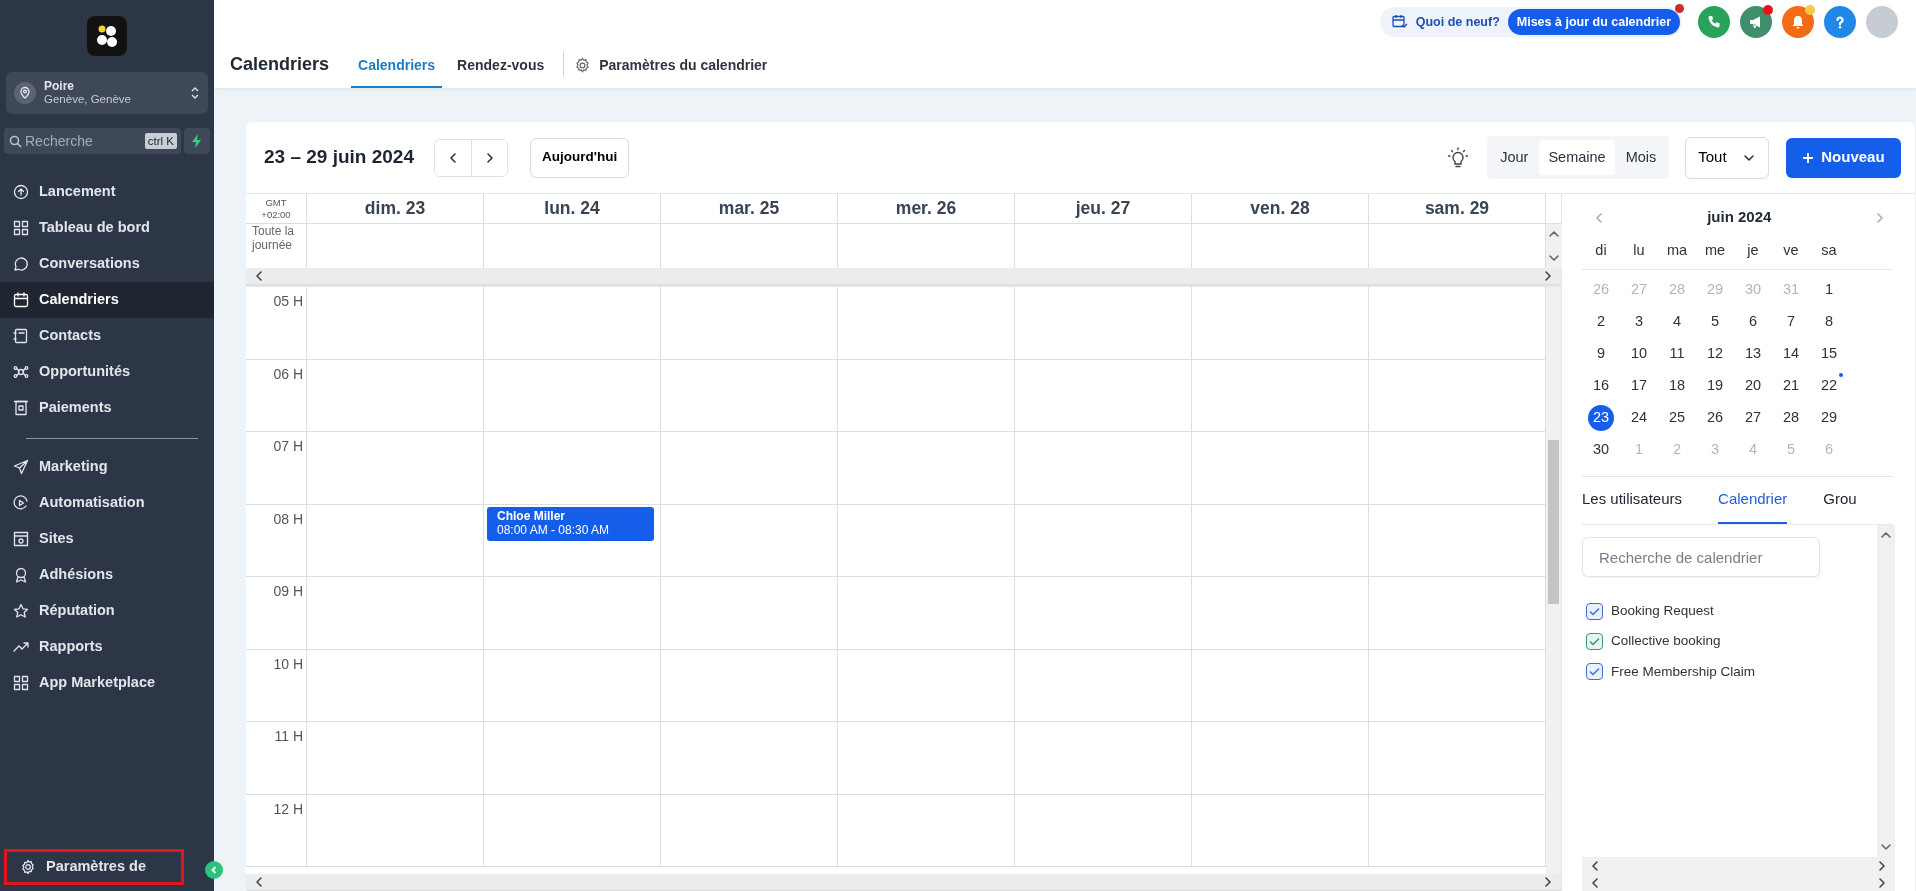  Describe the element at coordinates (1715, 386) in the screenshot. I see `calendar-day: 19` at that location.